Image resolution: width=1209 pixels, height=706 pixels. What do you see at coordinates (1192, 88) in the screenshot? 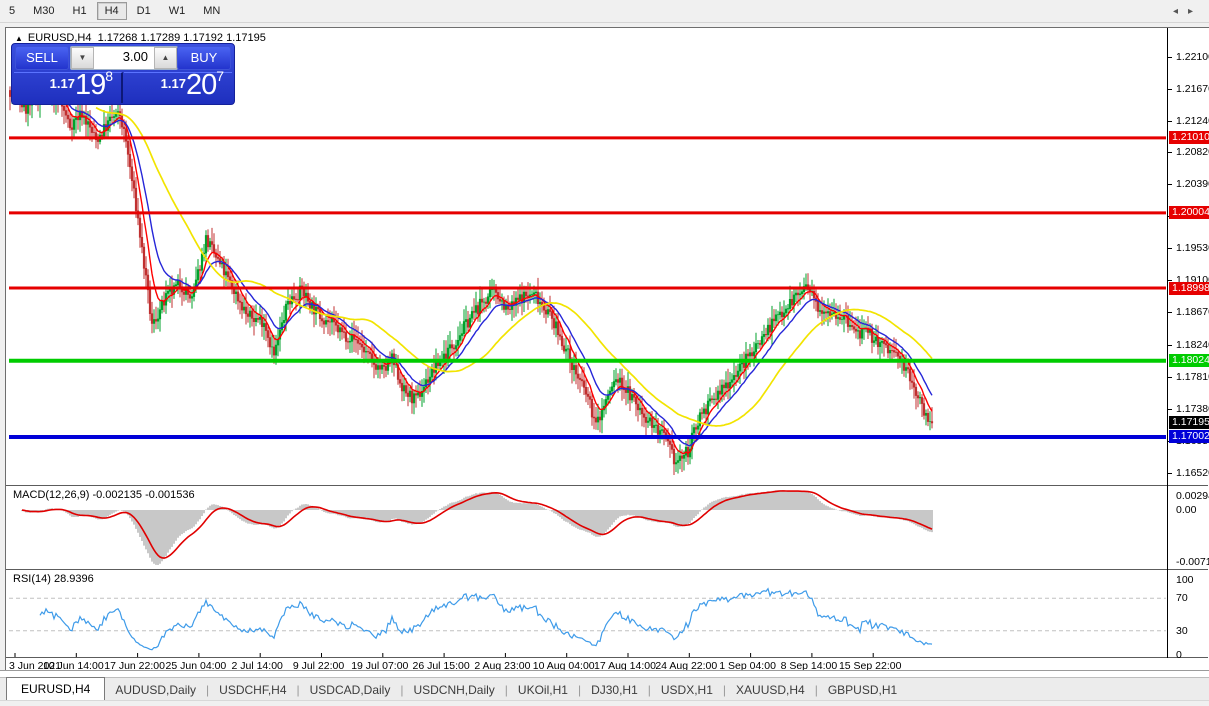
I see `price-tick-label: 1.21670` at bounding box center [1192, 88].